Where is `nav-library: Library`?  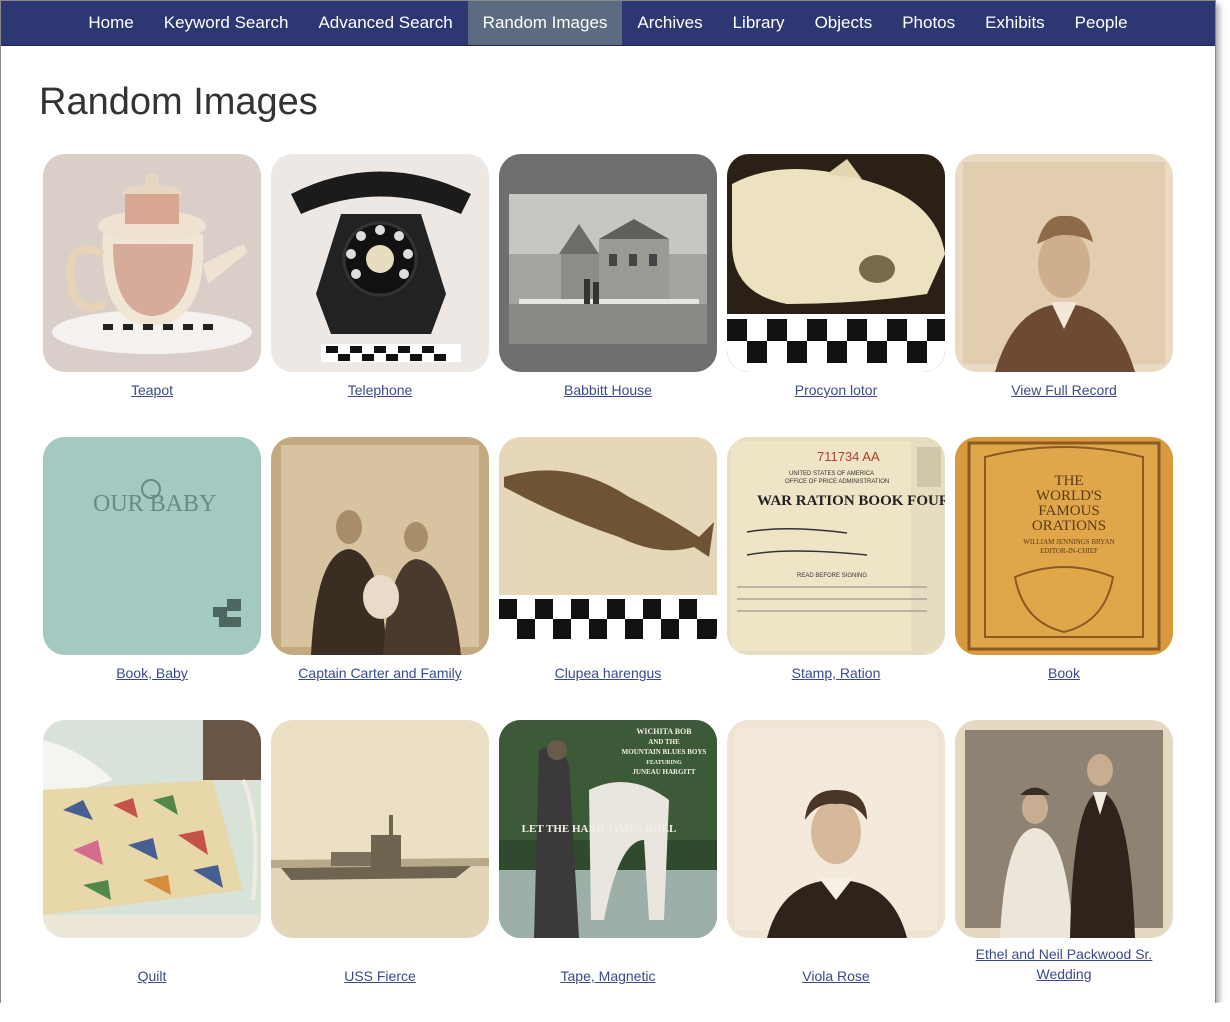 nav-library: Library is located at coordinates (759, 23).